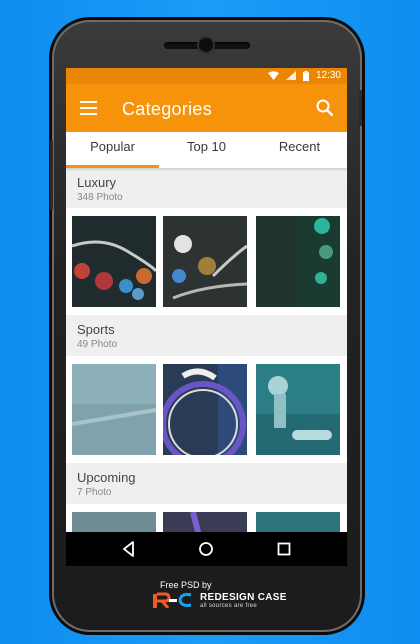 The width and height of the screenshot is (420, 644). What do you see at coordinates (243, 597) in the screenshot?
I see `brand-name: REDESIGN CASE` at bounding box center [243, 597].